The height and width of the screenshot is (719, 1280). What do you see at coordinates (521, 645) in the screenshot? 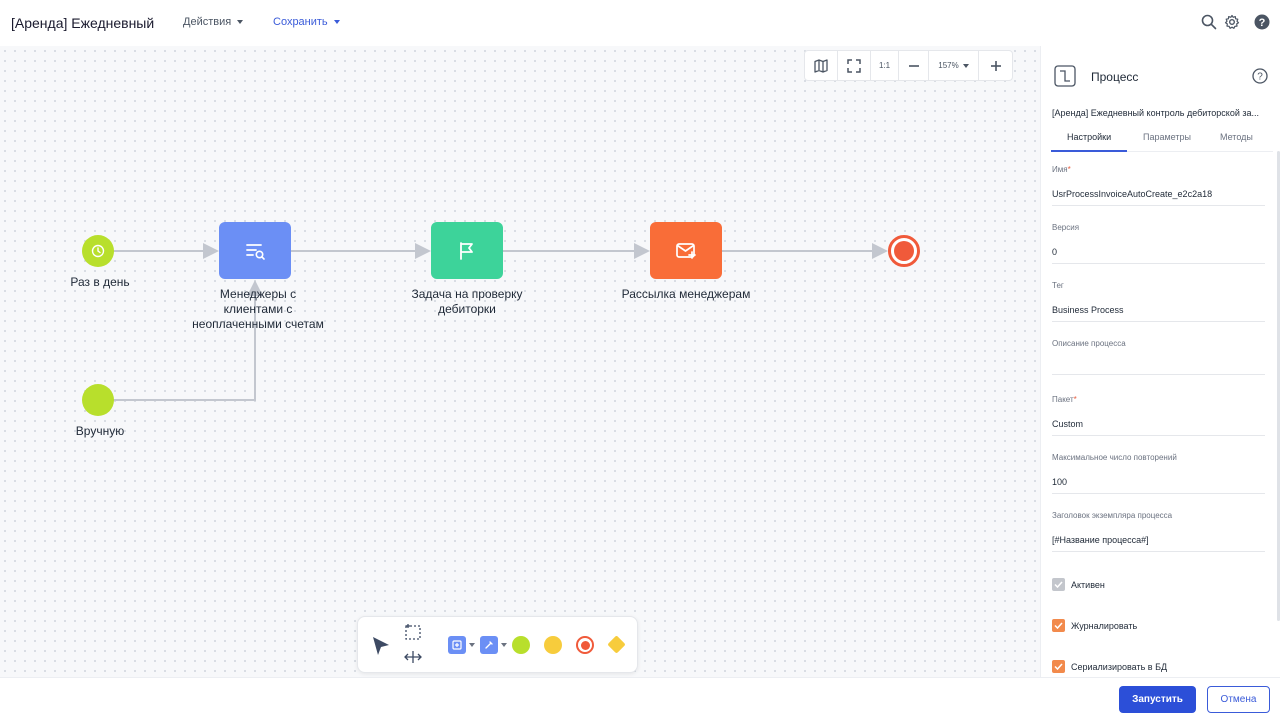
I see `start-event-icon` at bounding box center [521, 645].